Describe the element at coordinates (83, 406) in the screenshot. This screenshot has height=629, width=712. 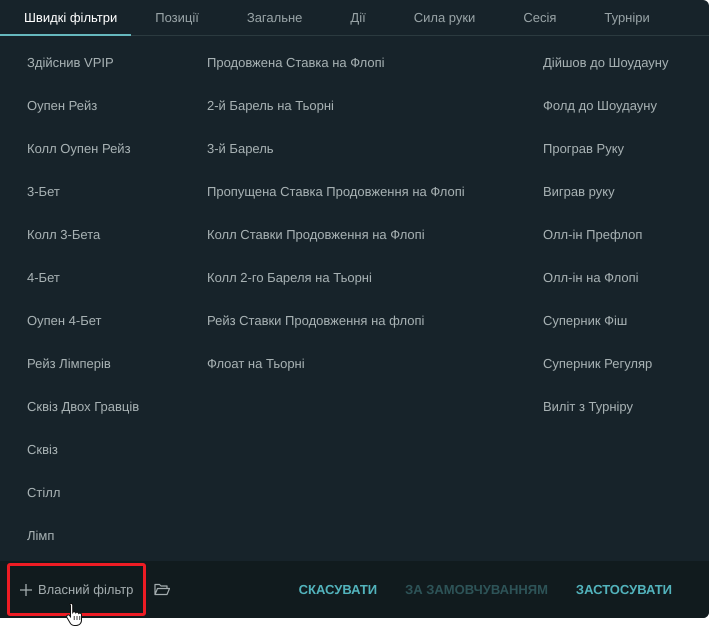
I see `filter-option: Сквіз Двох Гравців` at that location.